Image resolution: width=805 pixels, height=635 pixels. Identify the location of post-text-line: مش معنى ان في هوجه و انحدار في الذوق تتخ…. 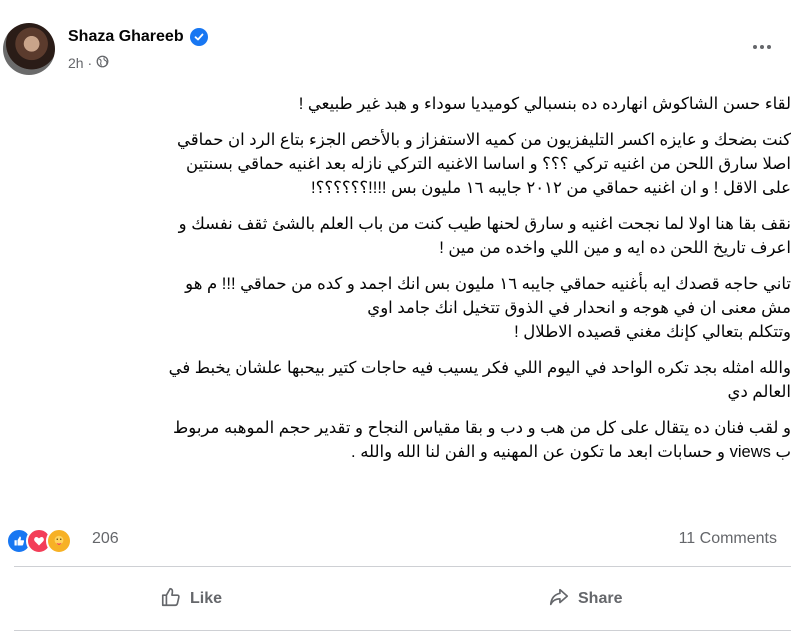
(579, 308).